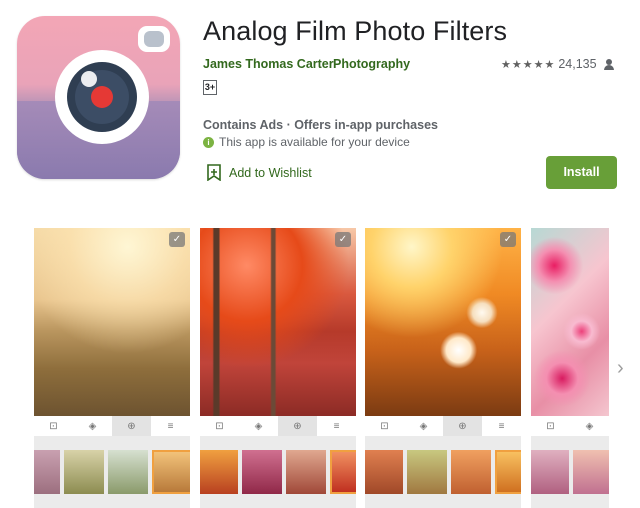 The width and height of the screenshot is (640, 508). I want to click on availability: i This app is available for your device, so click(306, 142).